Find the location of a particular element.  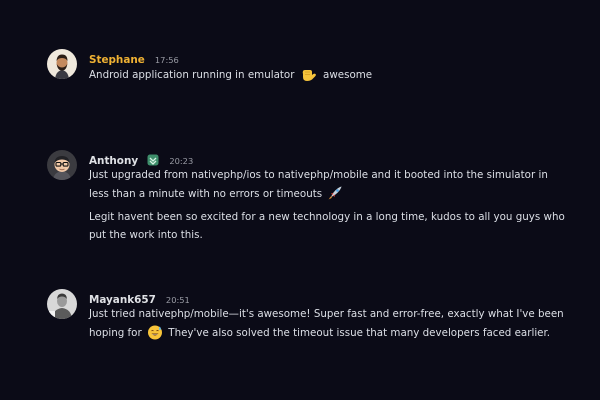

rocket-emoji-icon is located at coordinates (335, 196).